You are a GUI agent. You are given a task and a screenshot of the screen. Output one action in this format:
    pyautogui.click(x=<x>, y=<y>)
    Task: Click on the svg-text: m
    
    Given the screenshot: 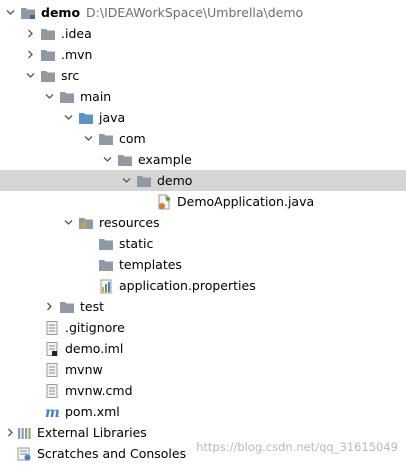 What is the action you would take?
    pyautogui.click(x=52, y=412)
    